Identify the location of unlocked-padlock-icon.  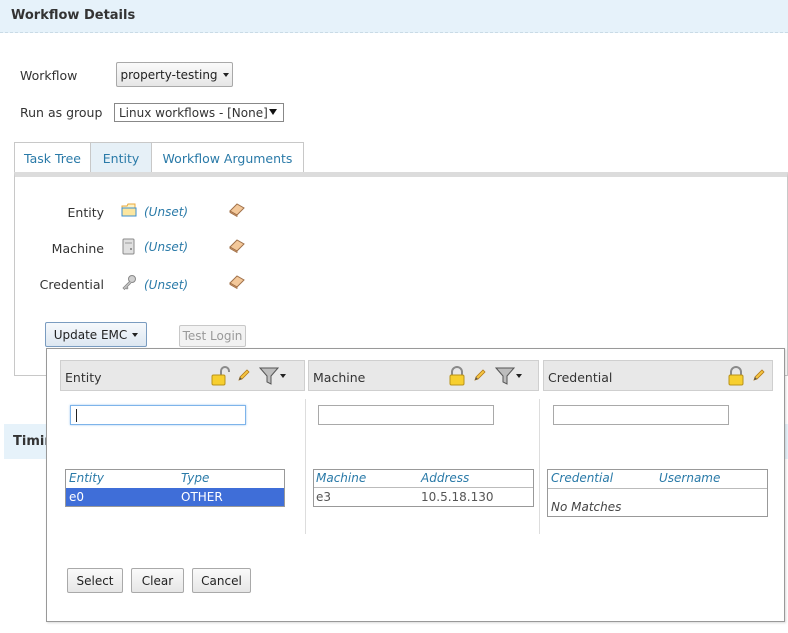
(221, 376).